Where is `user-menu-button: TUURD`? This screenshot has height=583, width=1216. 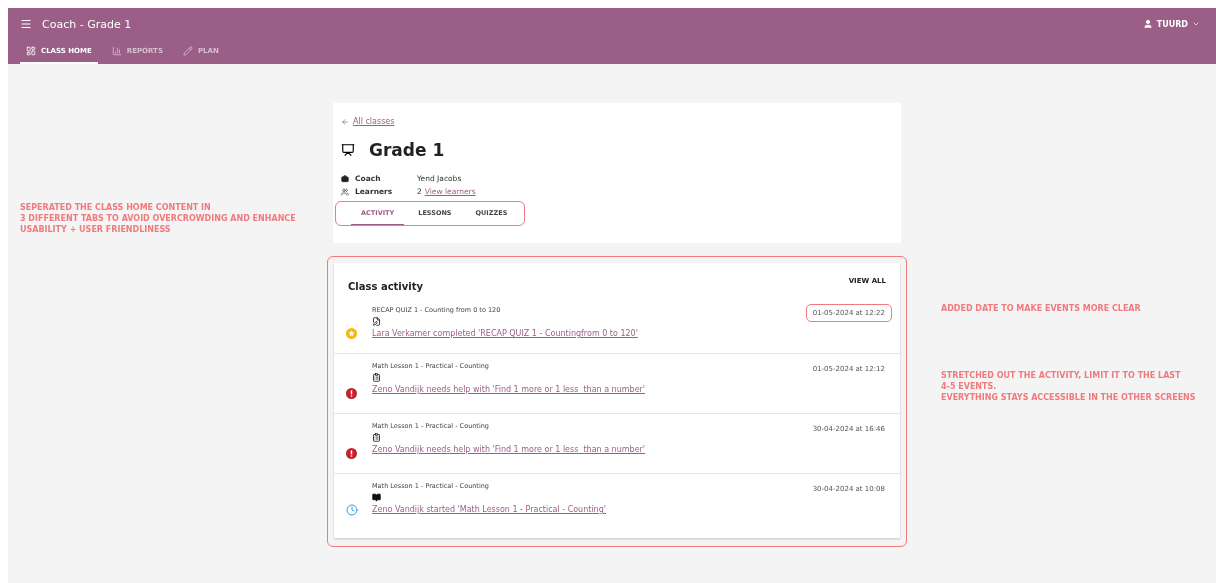 user-menu-button: TUURD is located at coordinates (1171, 24).